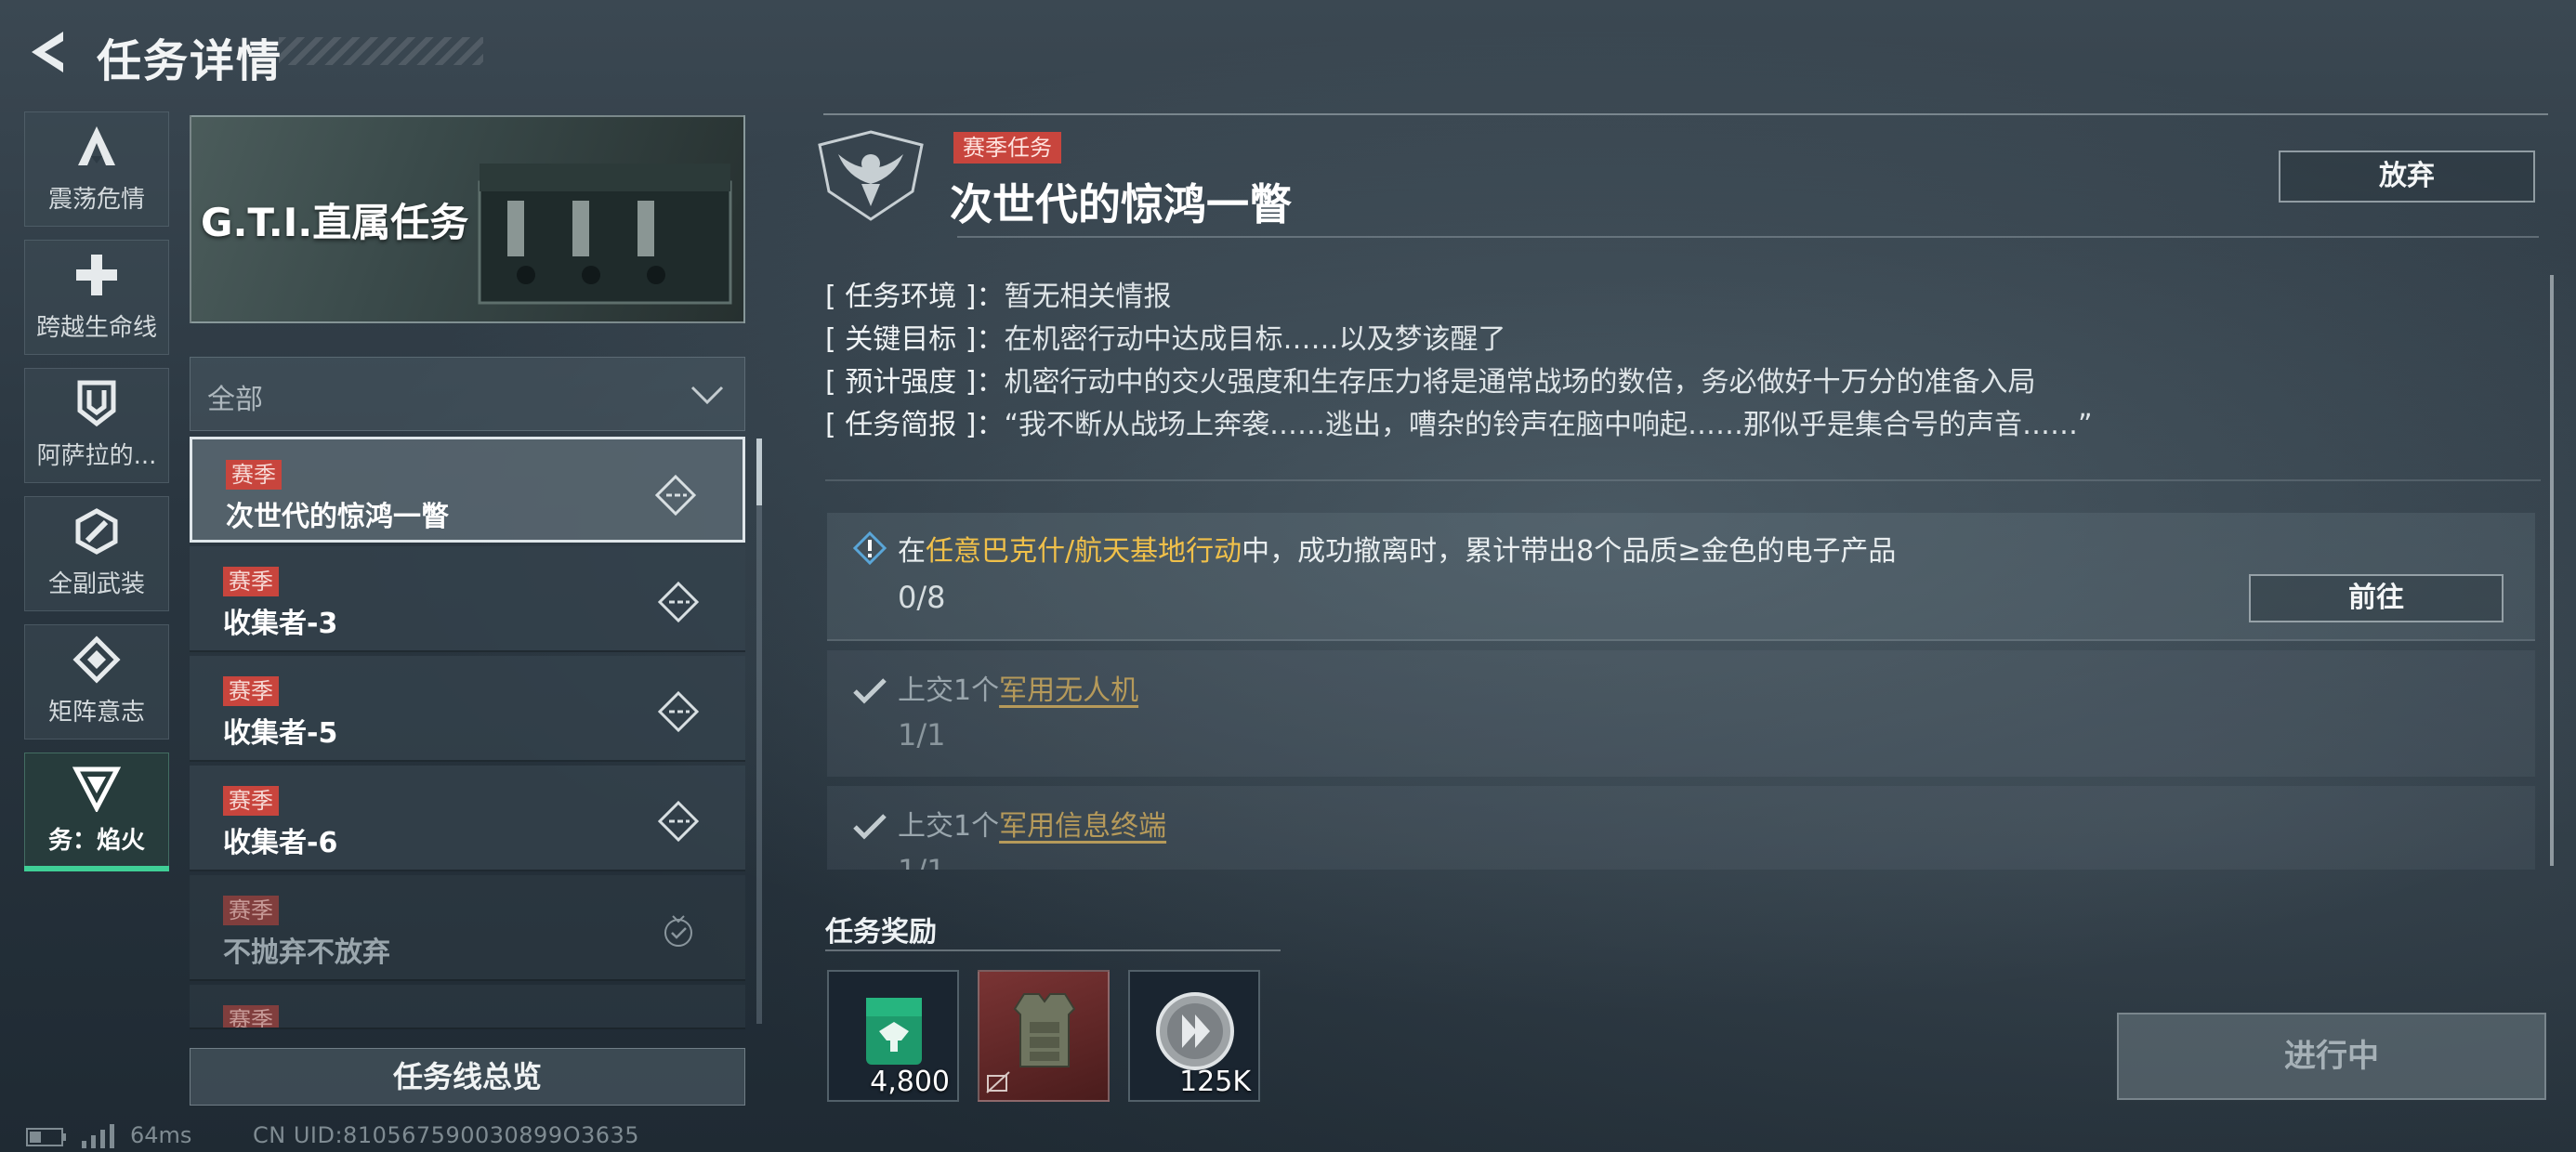 This screenshot has width=2576, height=1152. What do you see at coordinates (96, 841) in the screenshot?
I see `rail-label: 务：焰火` at bounding box center [96, 841].